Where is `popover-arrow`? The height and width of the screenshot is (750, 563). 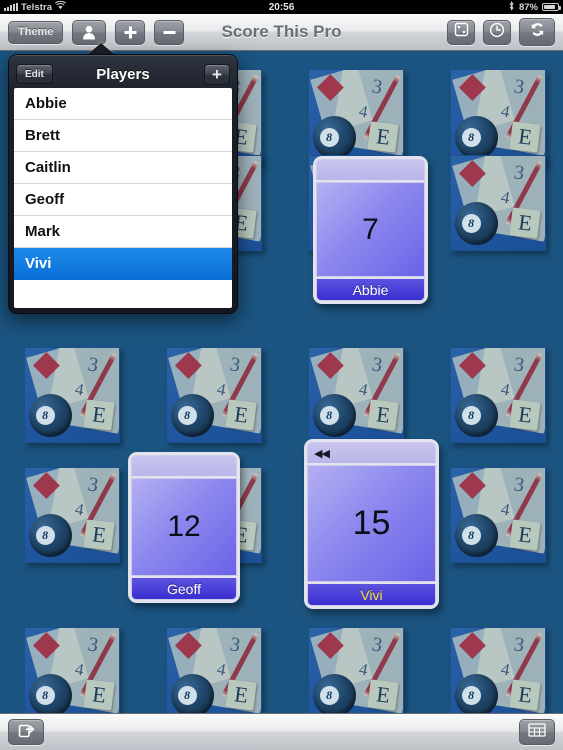 popover-arrow is located at coordinates (101, 48).